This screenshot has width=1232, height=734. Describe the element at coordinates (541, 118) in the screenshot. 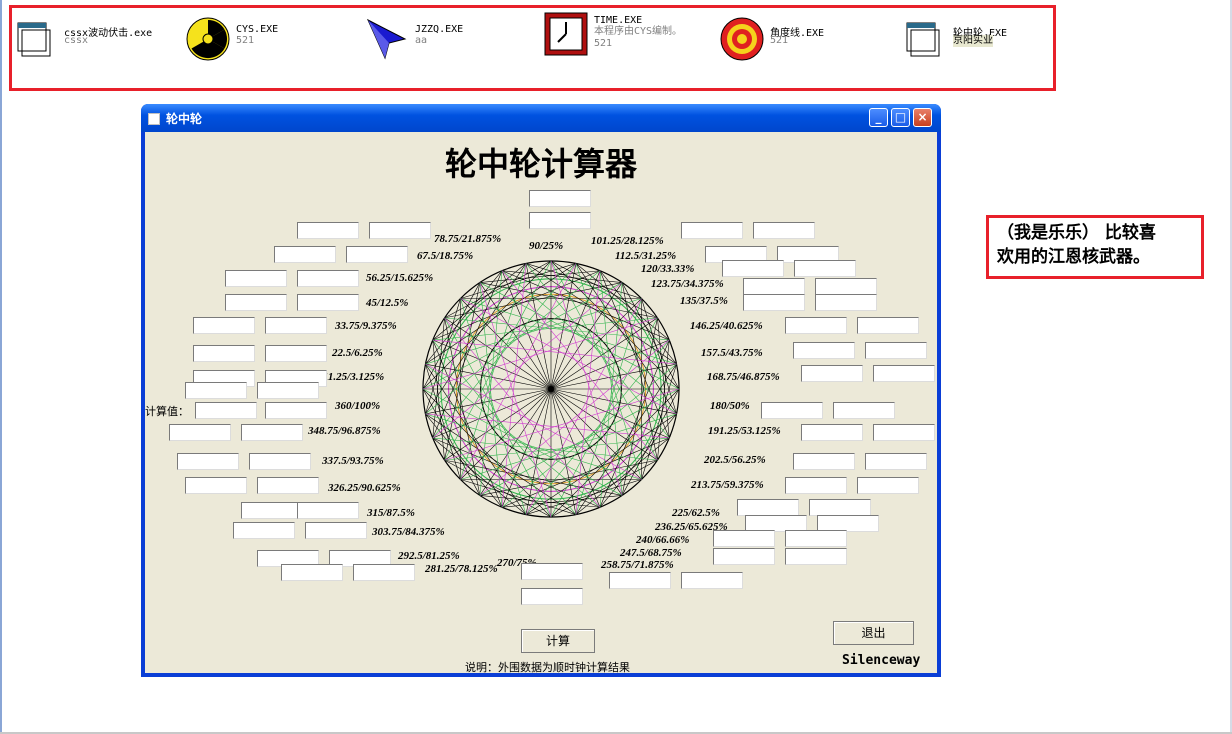

I see `title-bar: 轮中轮 _ □ ×` at that location.